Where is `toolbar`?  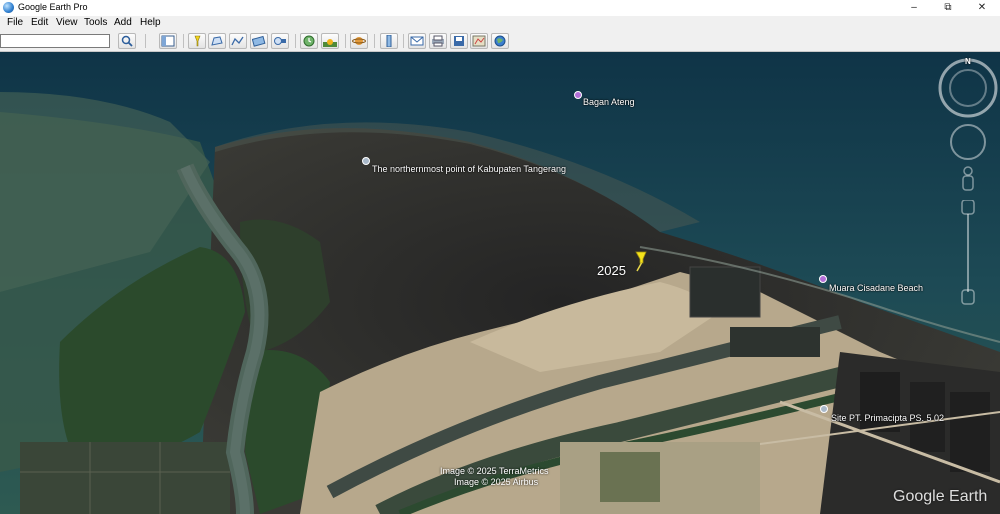 toolbar is located at coordinates (500, 41).